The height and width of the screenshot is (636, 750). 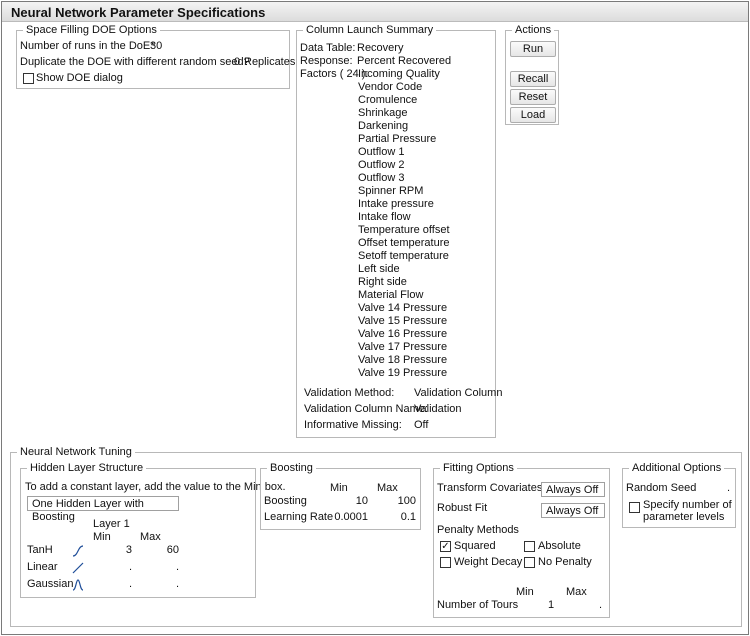 I want to click on specify-levels-checkbox, so click(x=634, y=507).